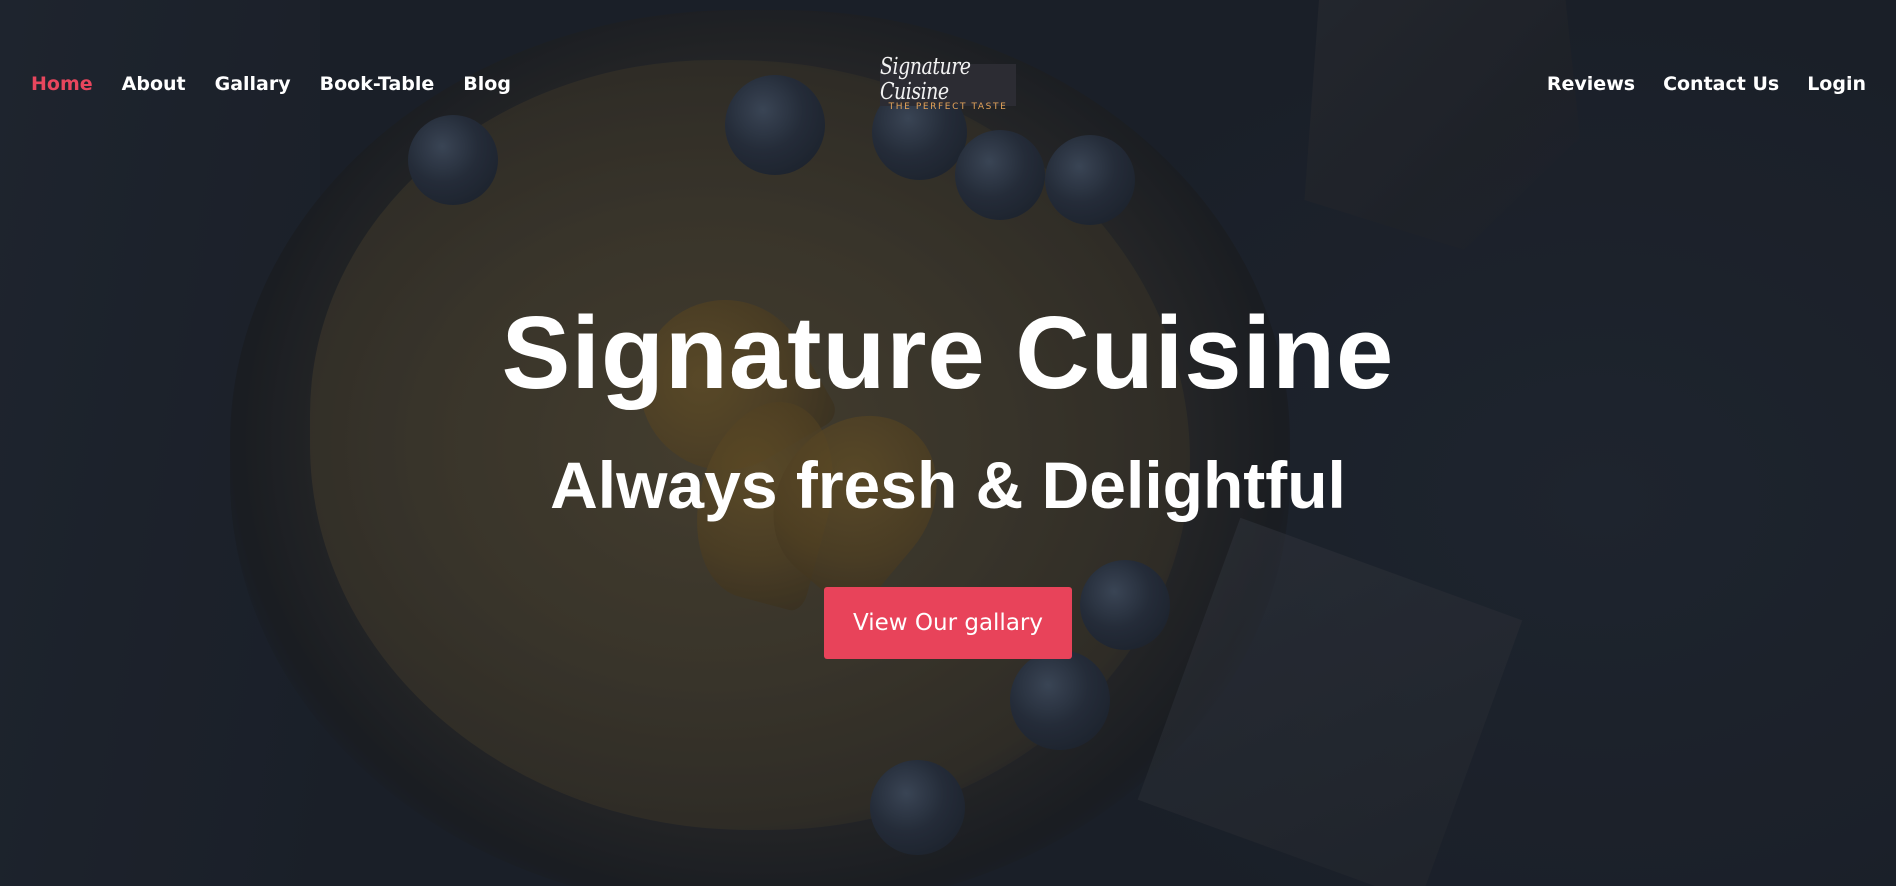 Image resolution: width=1896 pixels, height=886 pixels. I want to click on hero-subtitle: Always fresh & Delightful, so click(948, 485).